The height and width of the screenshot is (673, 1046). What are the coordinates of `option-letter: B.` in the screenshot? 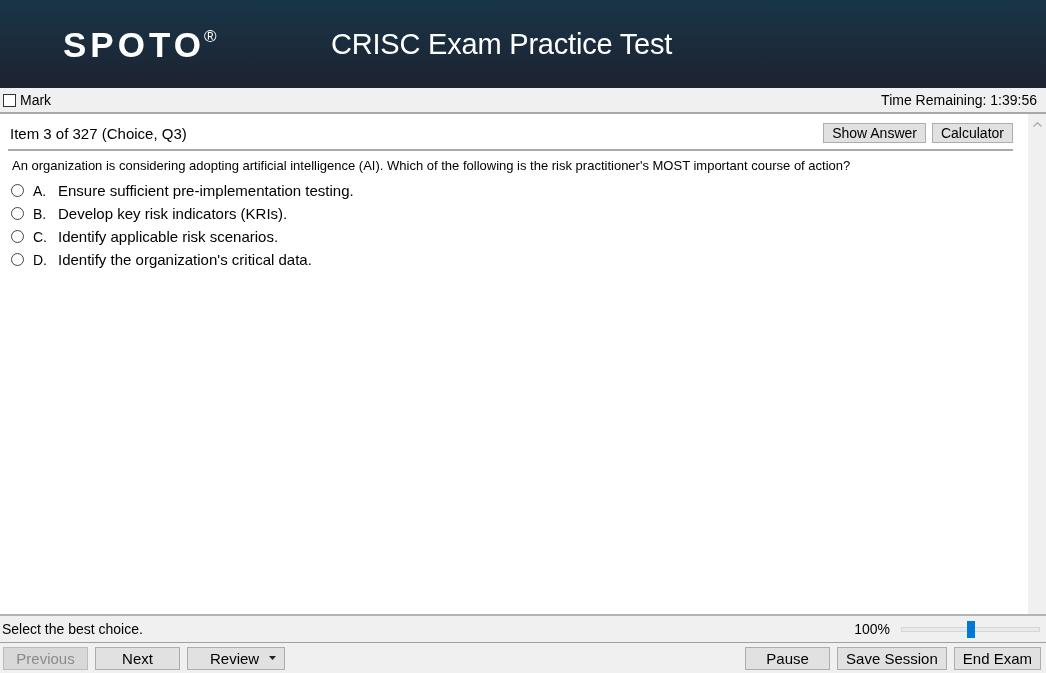 It's located at (40, 213).